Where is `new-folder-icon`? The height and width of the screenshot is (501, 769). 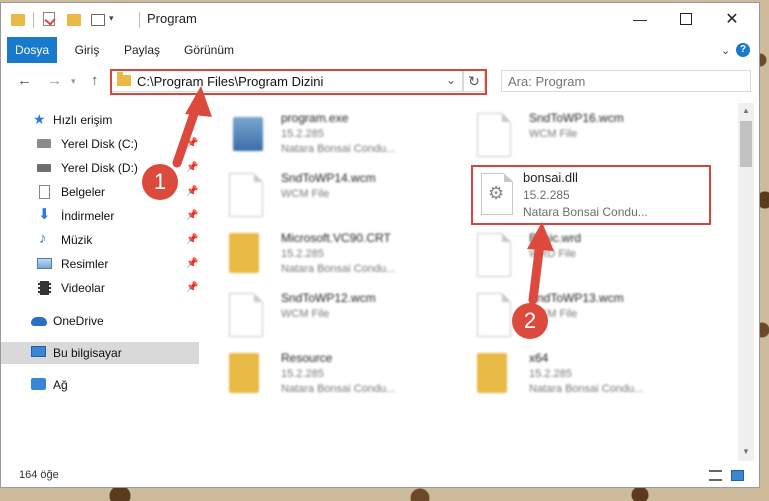 new-folder-icon is located at coordinates (74, 20).